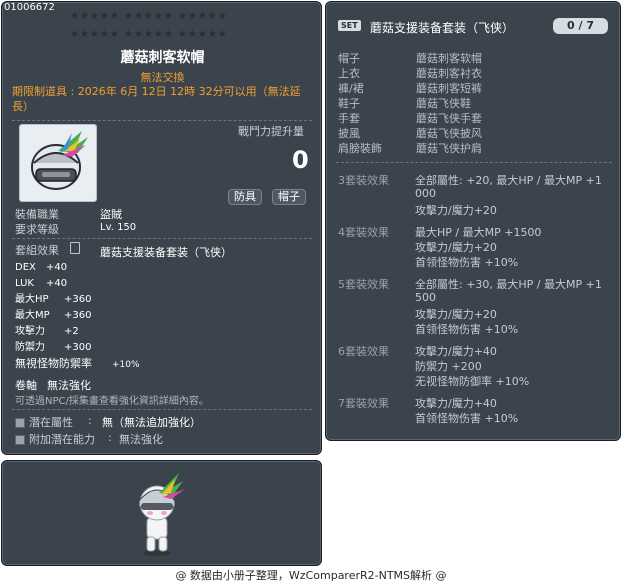 The width and height of the screenshot is (622, 583). Describe the element at coordinates (24, 283) in the screenshot. I see `stat-name: LUK` at that location.